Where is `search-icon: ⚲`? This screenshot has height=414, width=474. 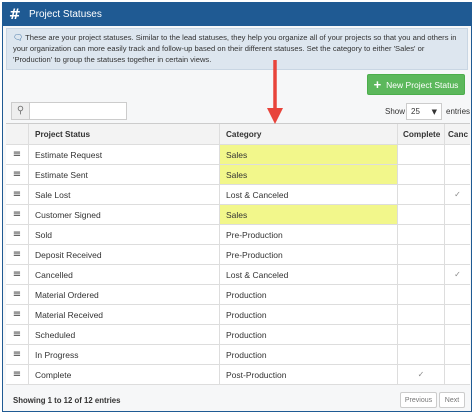
search-icon: ⚲ is located at coordinates (20, 111).